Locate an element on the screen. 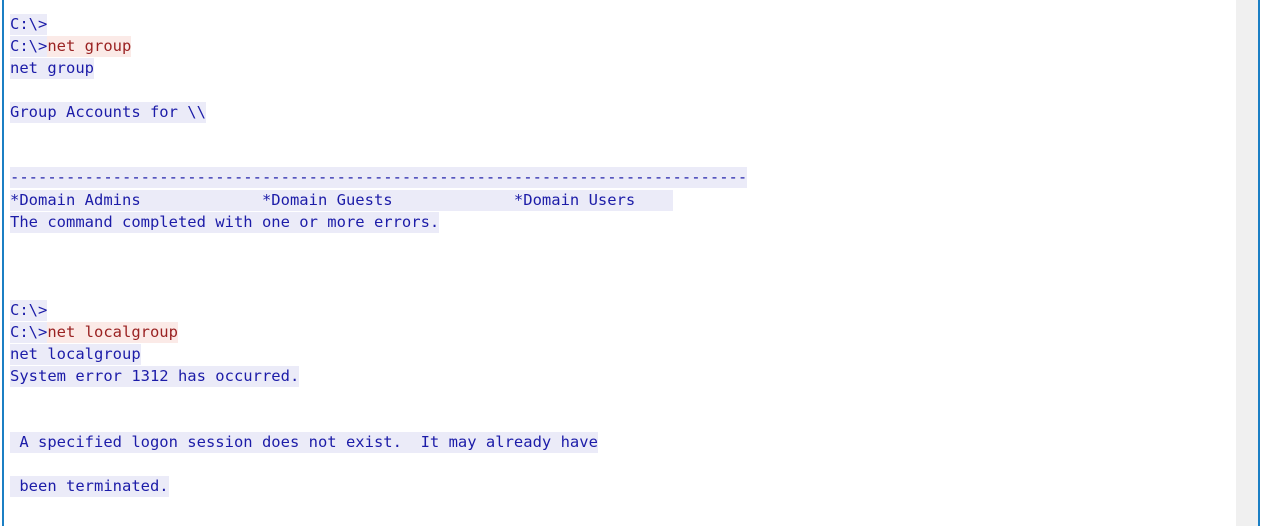 Image resolution: width=1264 pixels, height=526 pixels. vertical-scrollbar-track is located at coordinates (1247, 263).